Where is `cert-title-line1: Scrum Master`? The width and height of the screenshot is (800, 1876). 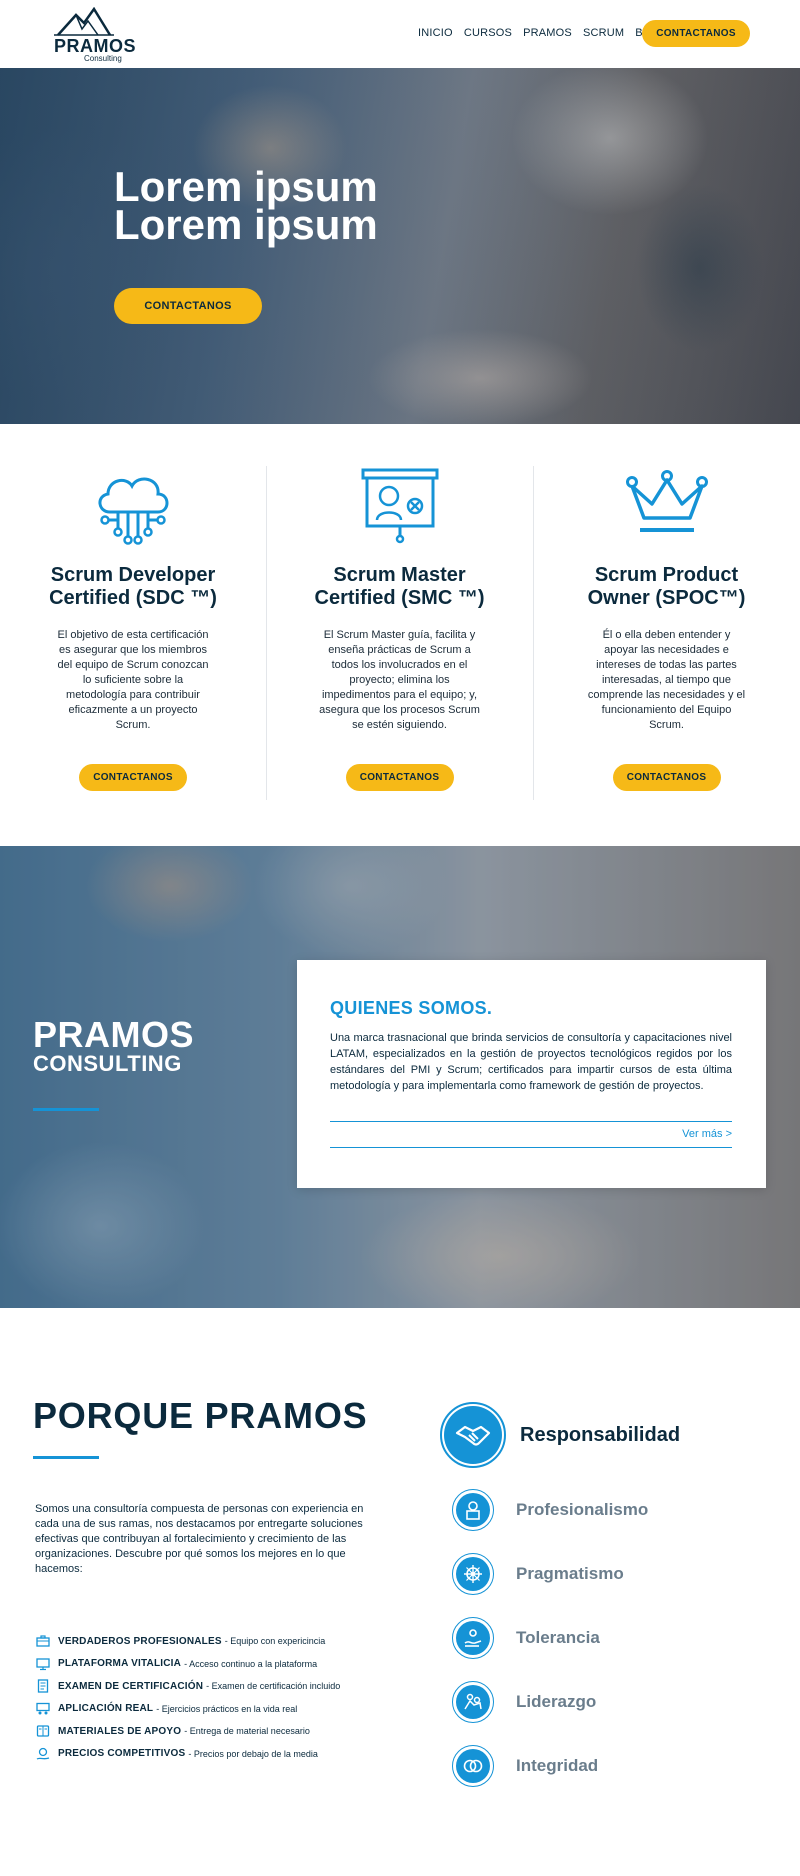
cert-title-line1: Scrum Master is located at coordinates (399, 575).